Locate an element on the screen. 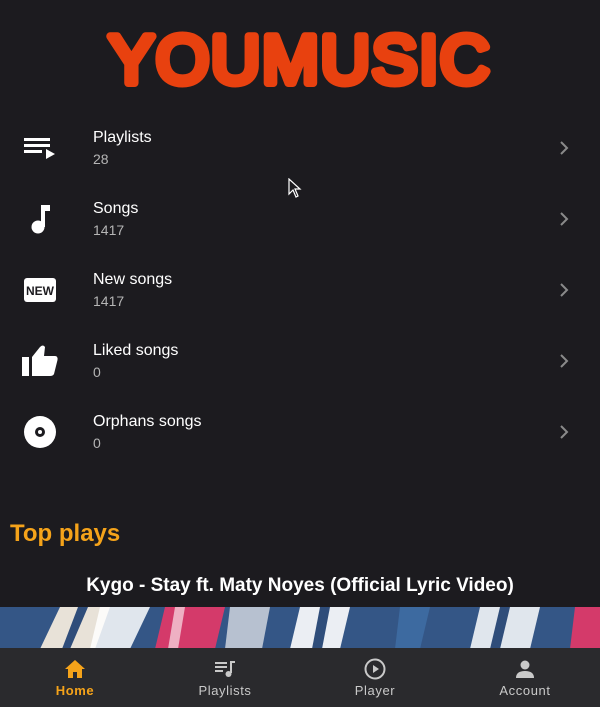 This screenshot has width=600, height=707. app-logo: YOUMUSIC is located at coordinates (300, 61).